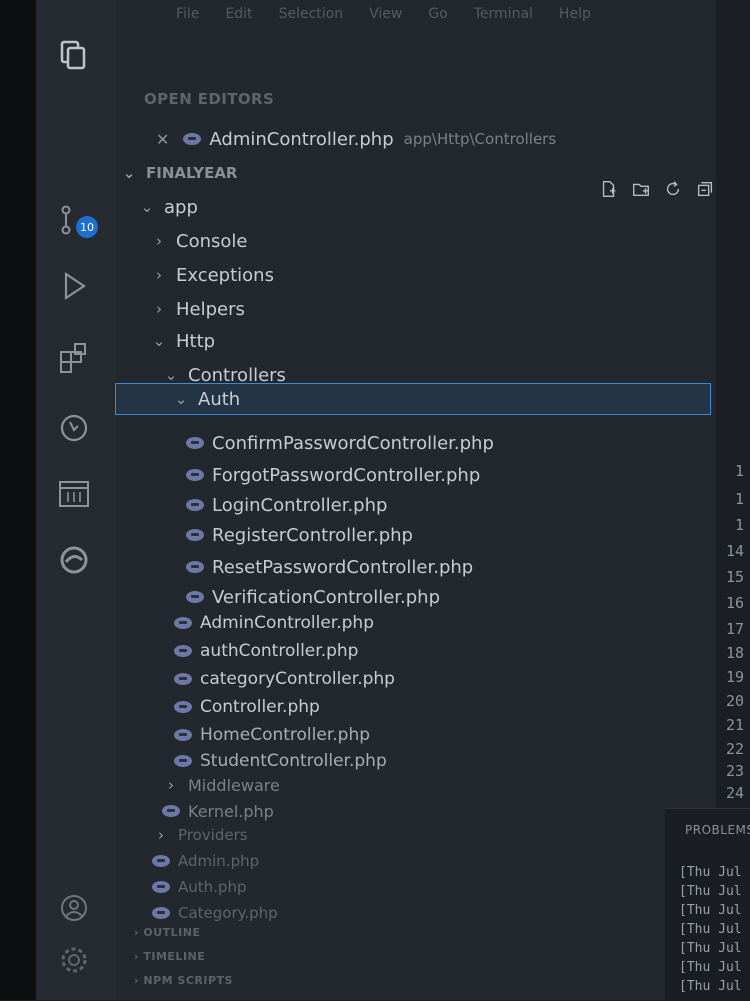 The width and height of the screenshot is (750, 1001). Describe the element at coordinates (74, 56) in the screenshot. I see `files-icon` at that location.